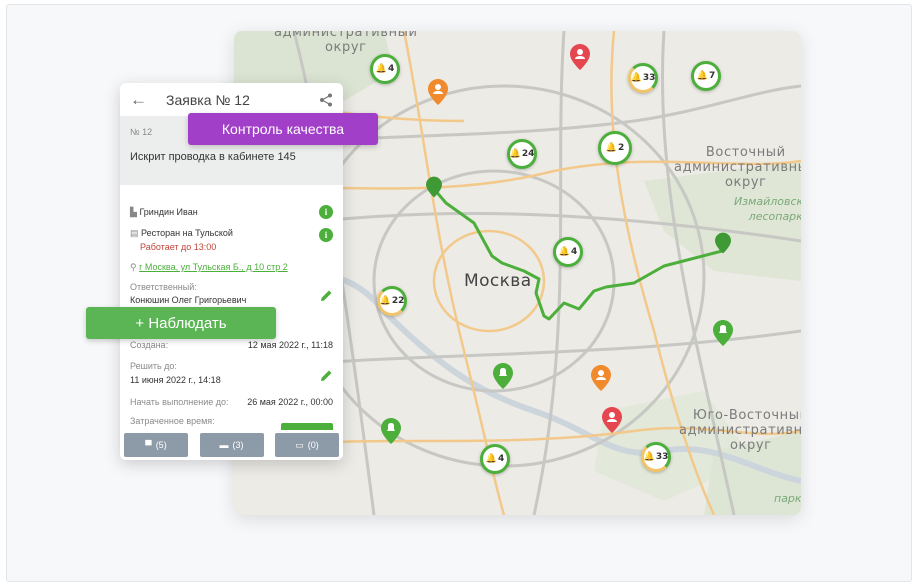  Describe the element at coordinates (175, 380) in the screenshot. I see `deadline-value: 11 июня 2022 г., 14:18` at that location.